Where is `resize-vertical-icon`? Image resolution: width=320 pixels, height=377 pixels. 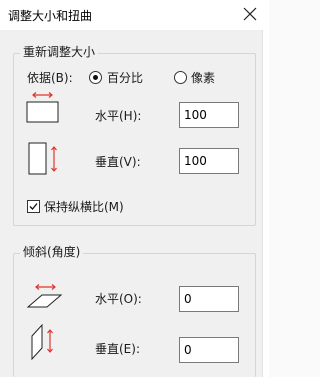 resize-vertical-icon is located at coordinates (42, 158).